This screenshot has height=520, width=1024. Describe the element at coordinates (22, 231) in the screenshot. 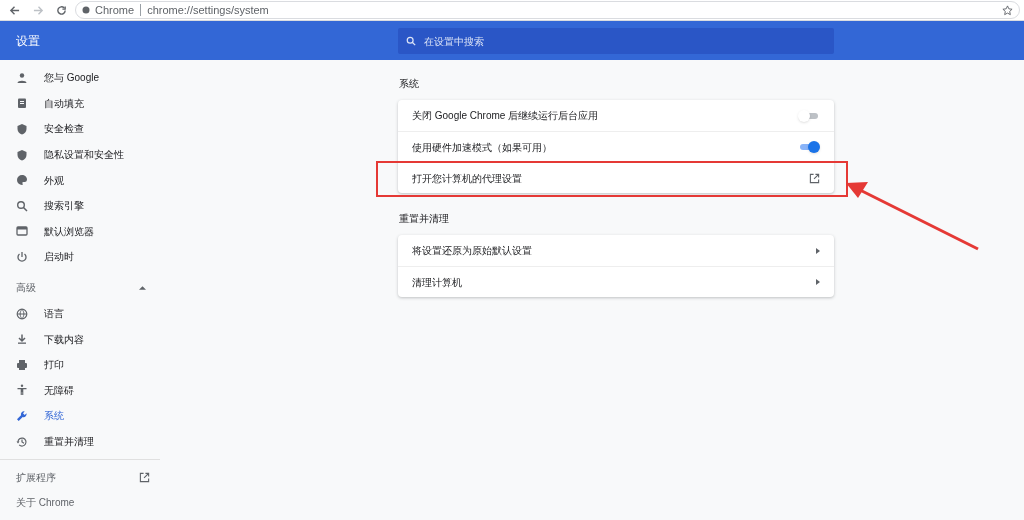

I see `browser-window-icon` at that location.